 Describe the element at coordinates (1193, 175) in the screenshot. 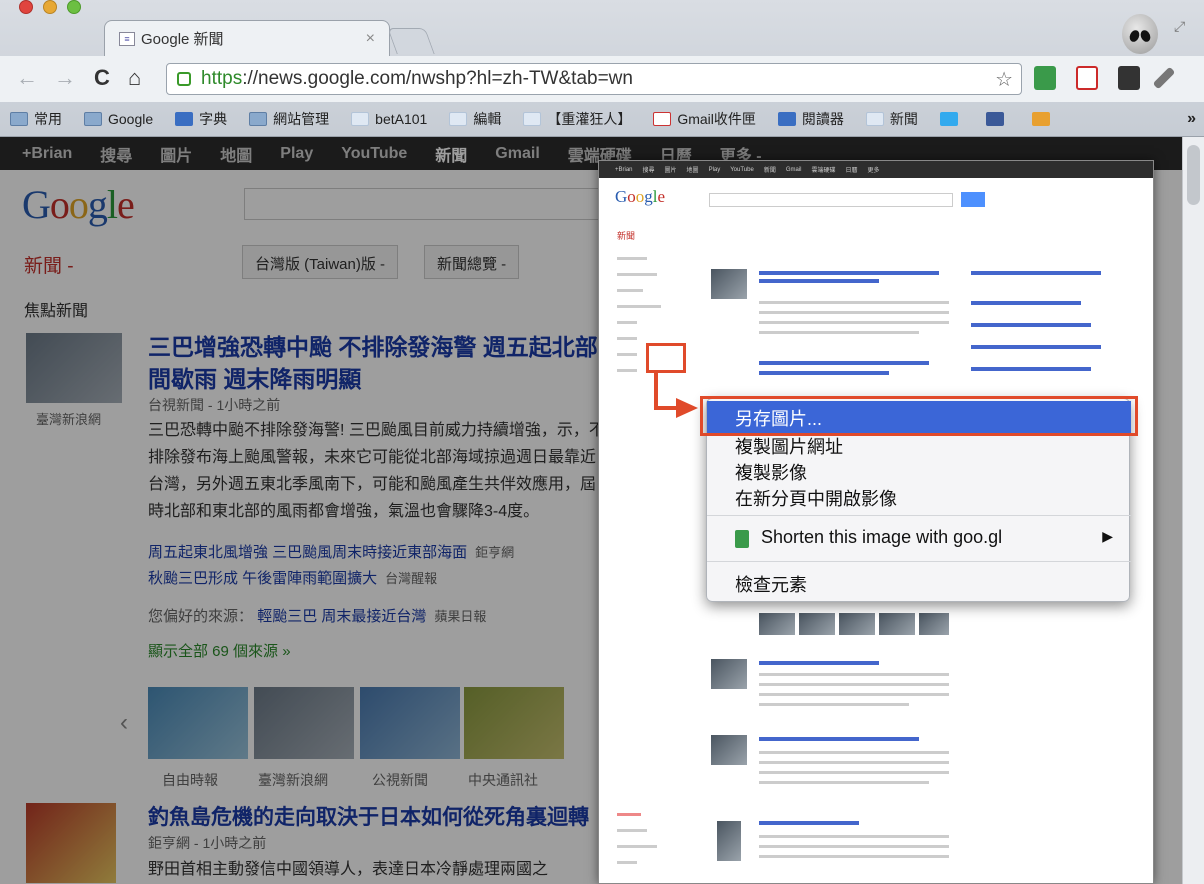

I see `scrollbar-thumb` at that location.